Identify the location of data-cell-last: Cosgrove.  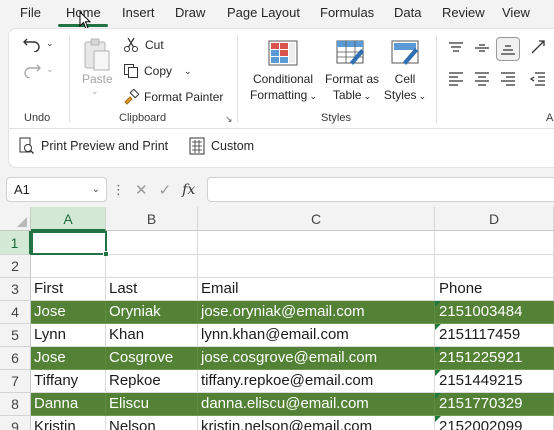
(152, 358).